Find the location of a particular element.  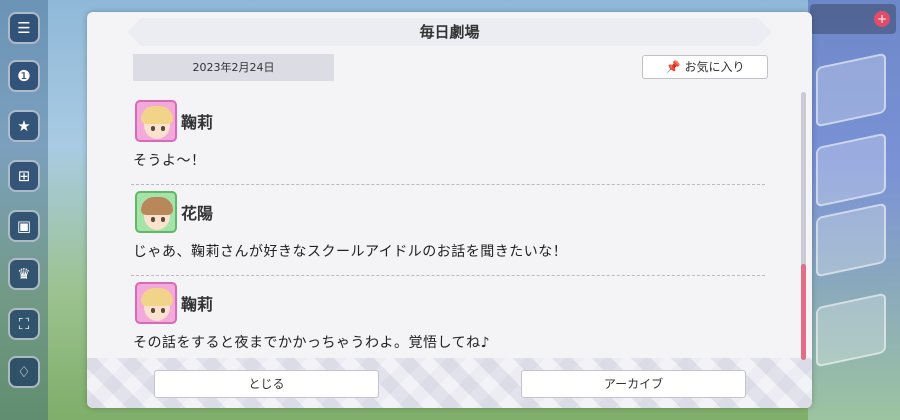

speech-bubble-icon: ❶ is located at coordinates (24, 76).